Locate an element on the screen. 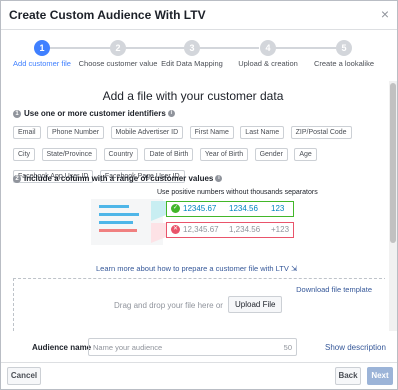  good-value: 123 is located at coordinates (278, 208).